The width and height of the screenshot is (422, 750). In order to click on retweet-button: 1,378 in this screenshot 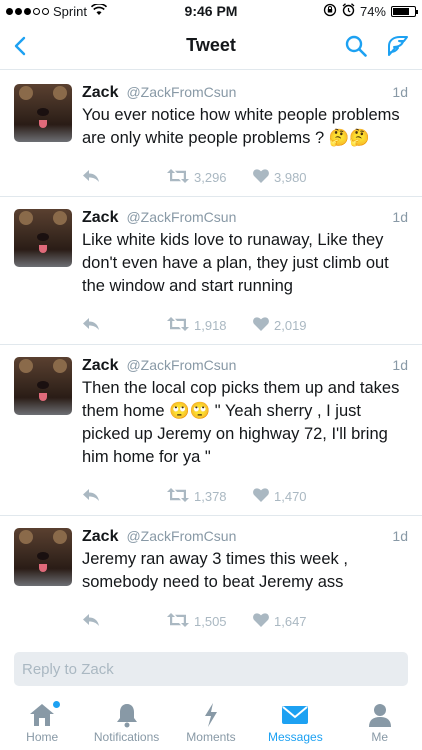, I will do `click(210, 496)`.